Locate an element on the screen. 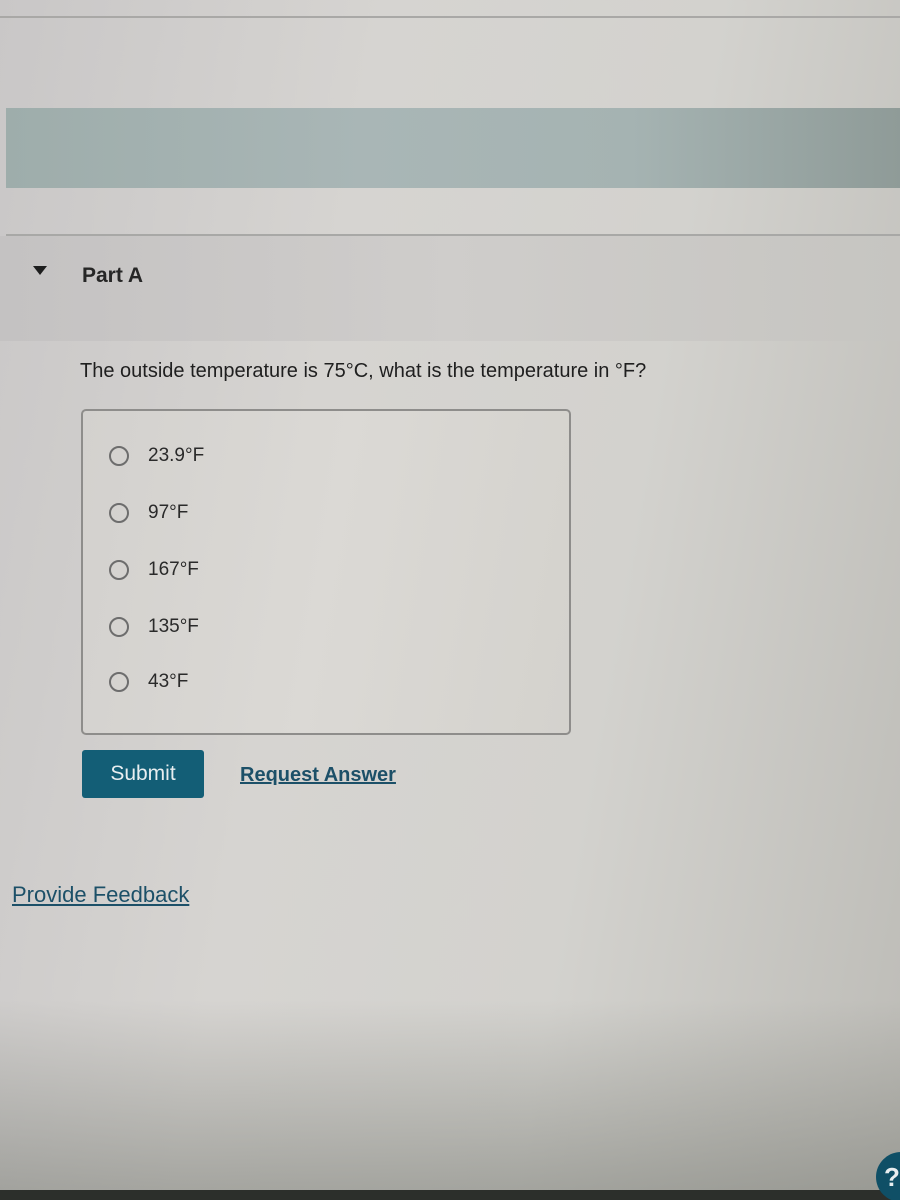  choice-label: 97°F is located at coordinates (168, 512).